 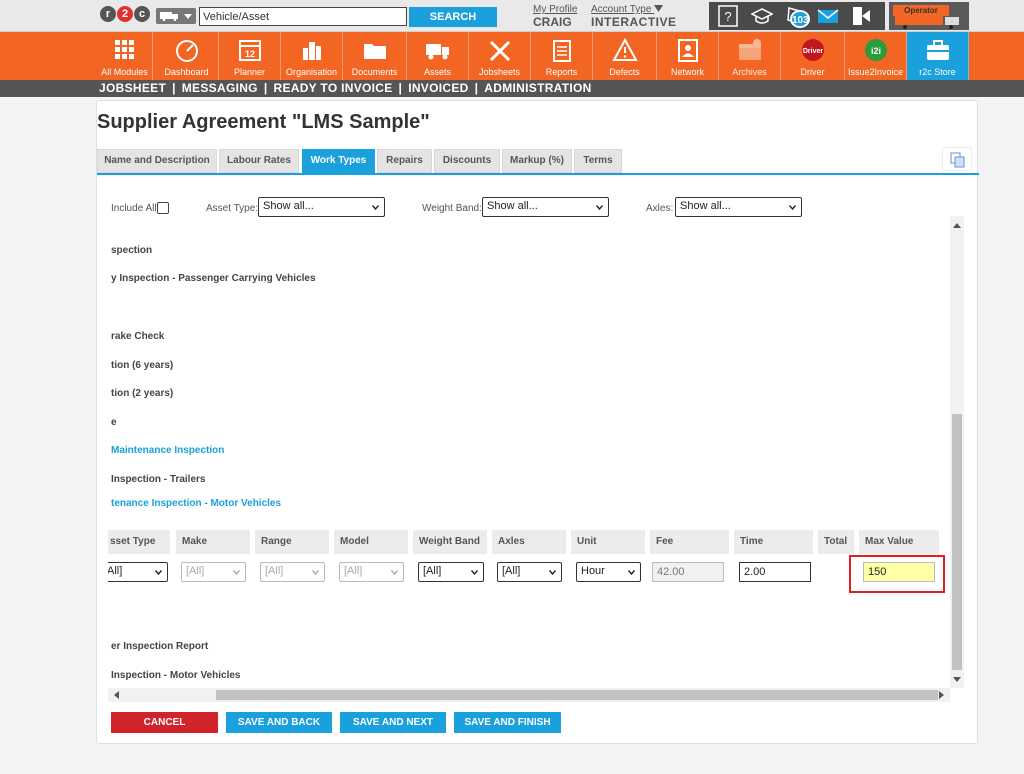 I want to click on tab-underline, so click(x=538, y=174).